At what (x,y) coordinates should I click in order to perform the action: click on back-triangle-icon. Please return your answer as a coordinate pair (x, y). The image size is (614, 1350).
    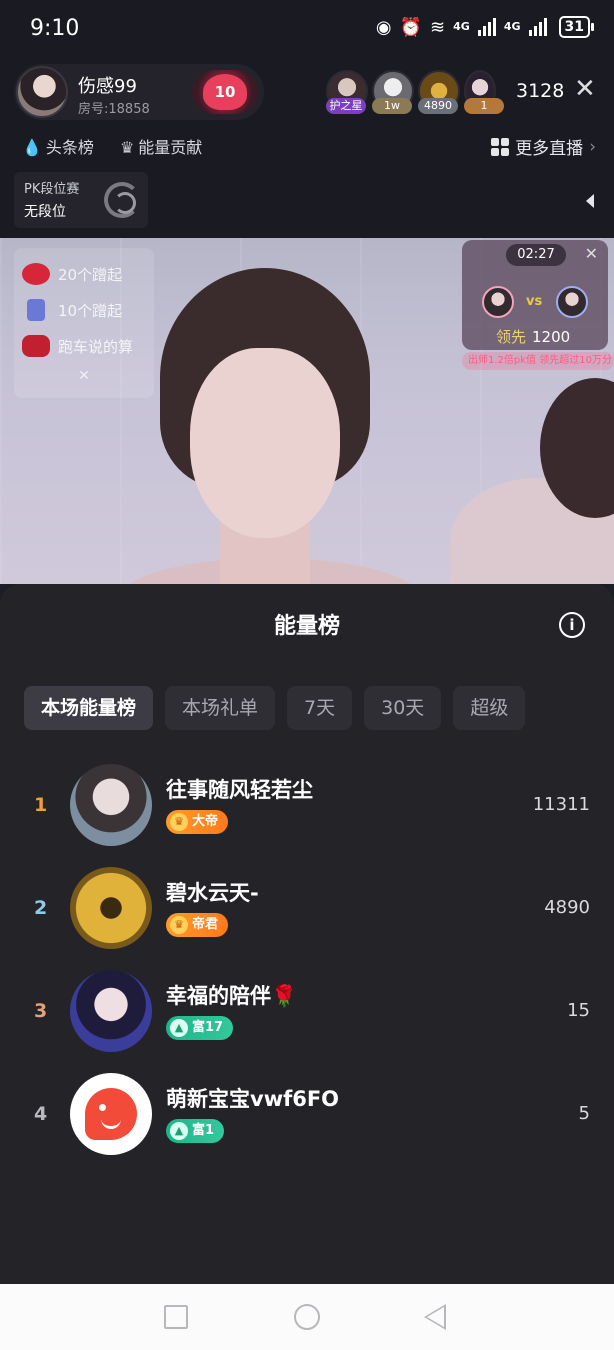
    Looking at the image, I should click on (435, 1317).